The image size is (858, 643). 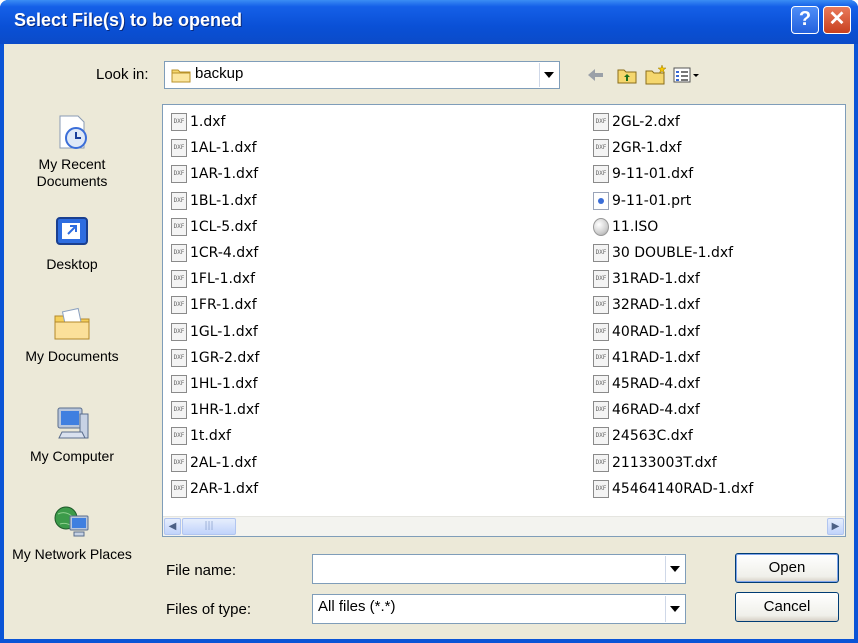 I want to click on file-item: DXF 21133003T.dxf, so click(x=673, y=462).